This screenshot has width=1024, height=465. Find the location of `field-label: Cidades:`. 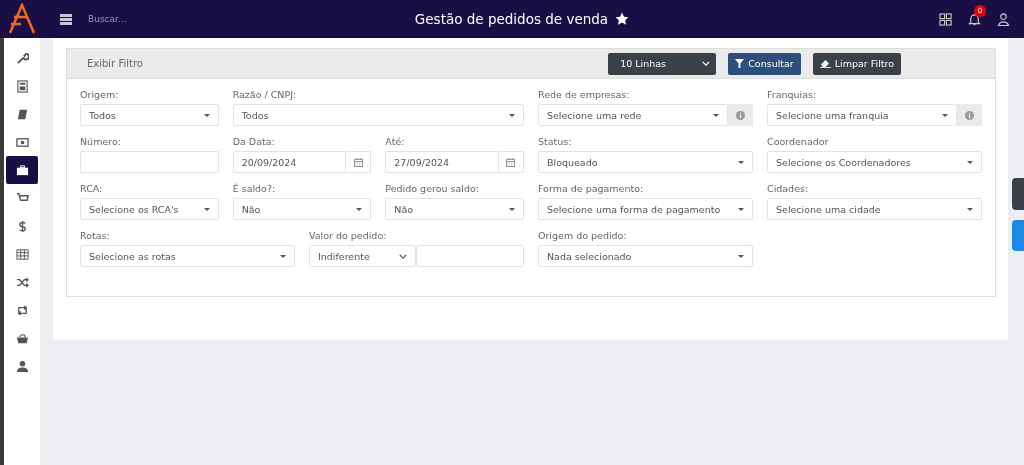

field-label: Cidades: is located at coordinates (788, 188).